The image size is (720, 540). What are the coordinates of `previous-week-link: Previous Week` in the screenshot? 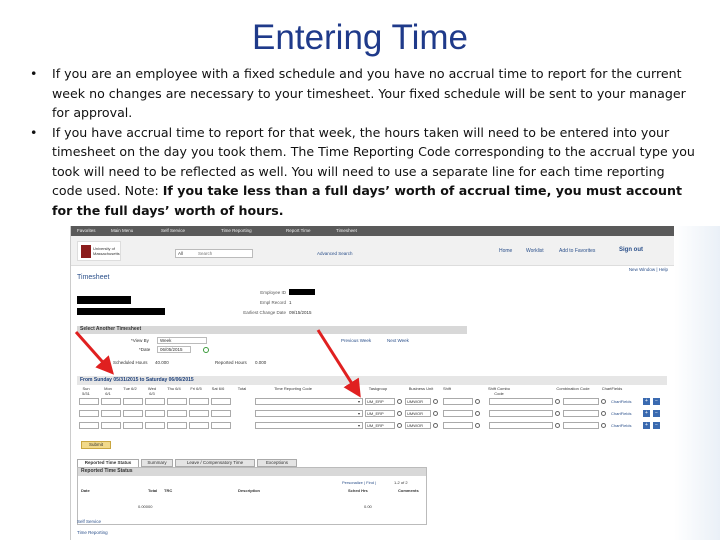 It's located at (356, 340).